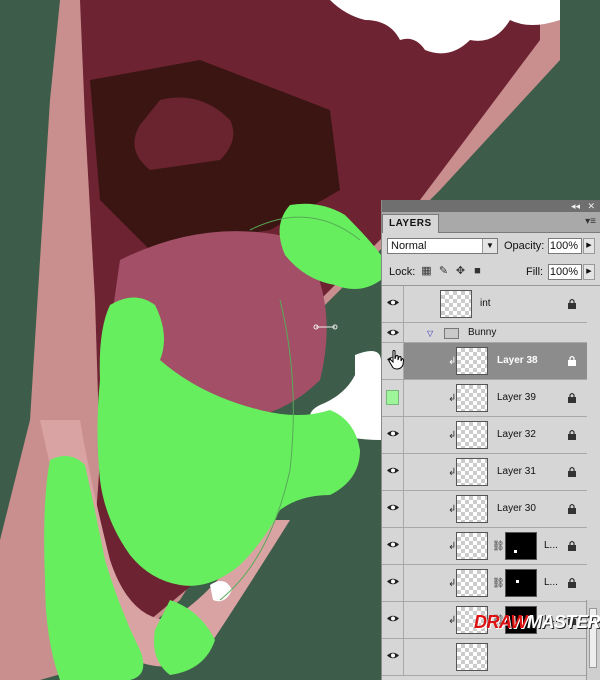  Describe the element at coordinates (477, 271) in the screenshot. I see `lock-all-icon: ■` at that location.